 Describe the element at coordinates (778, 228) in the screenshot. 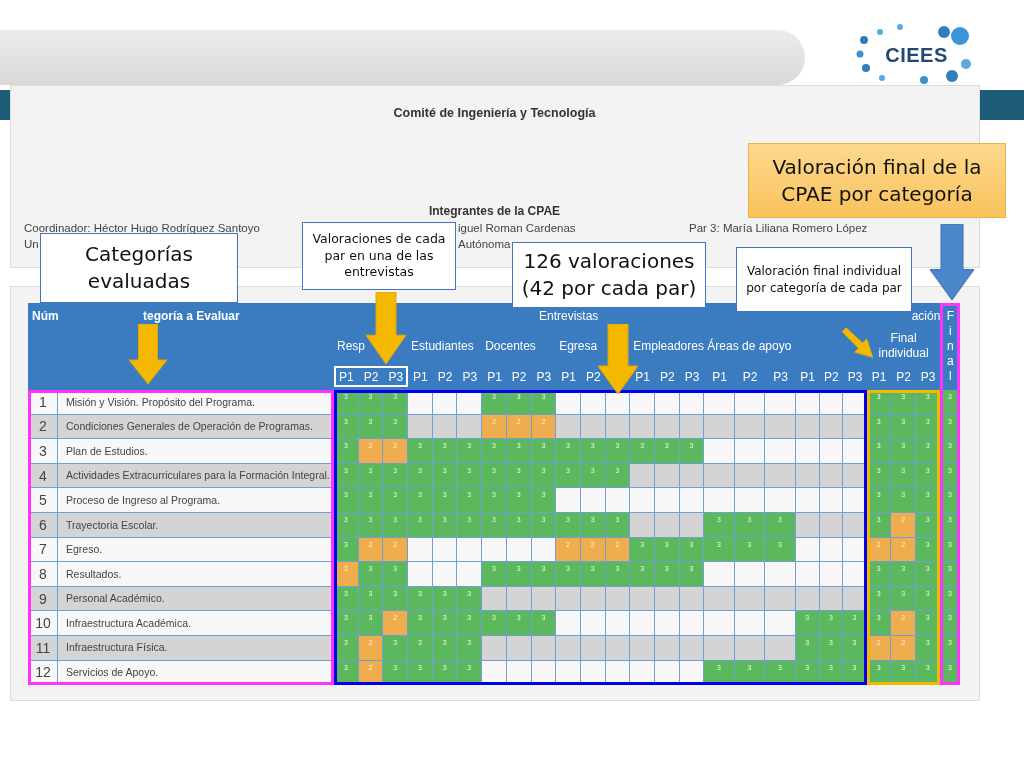

I see `member-text: Par 3: María Liliana Romero López` at that location.